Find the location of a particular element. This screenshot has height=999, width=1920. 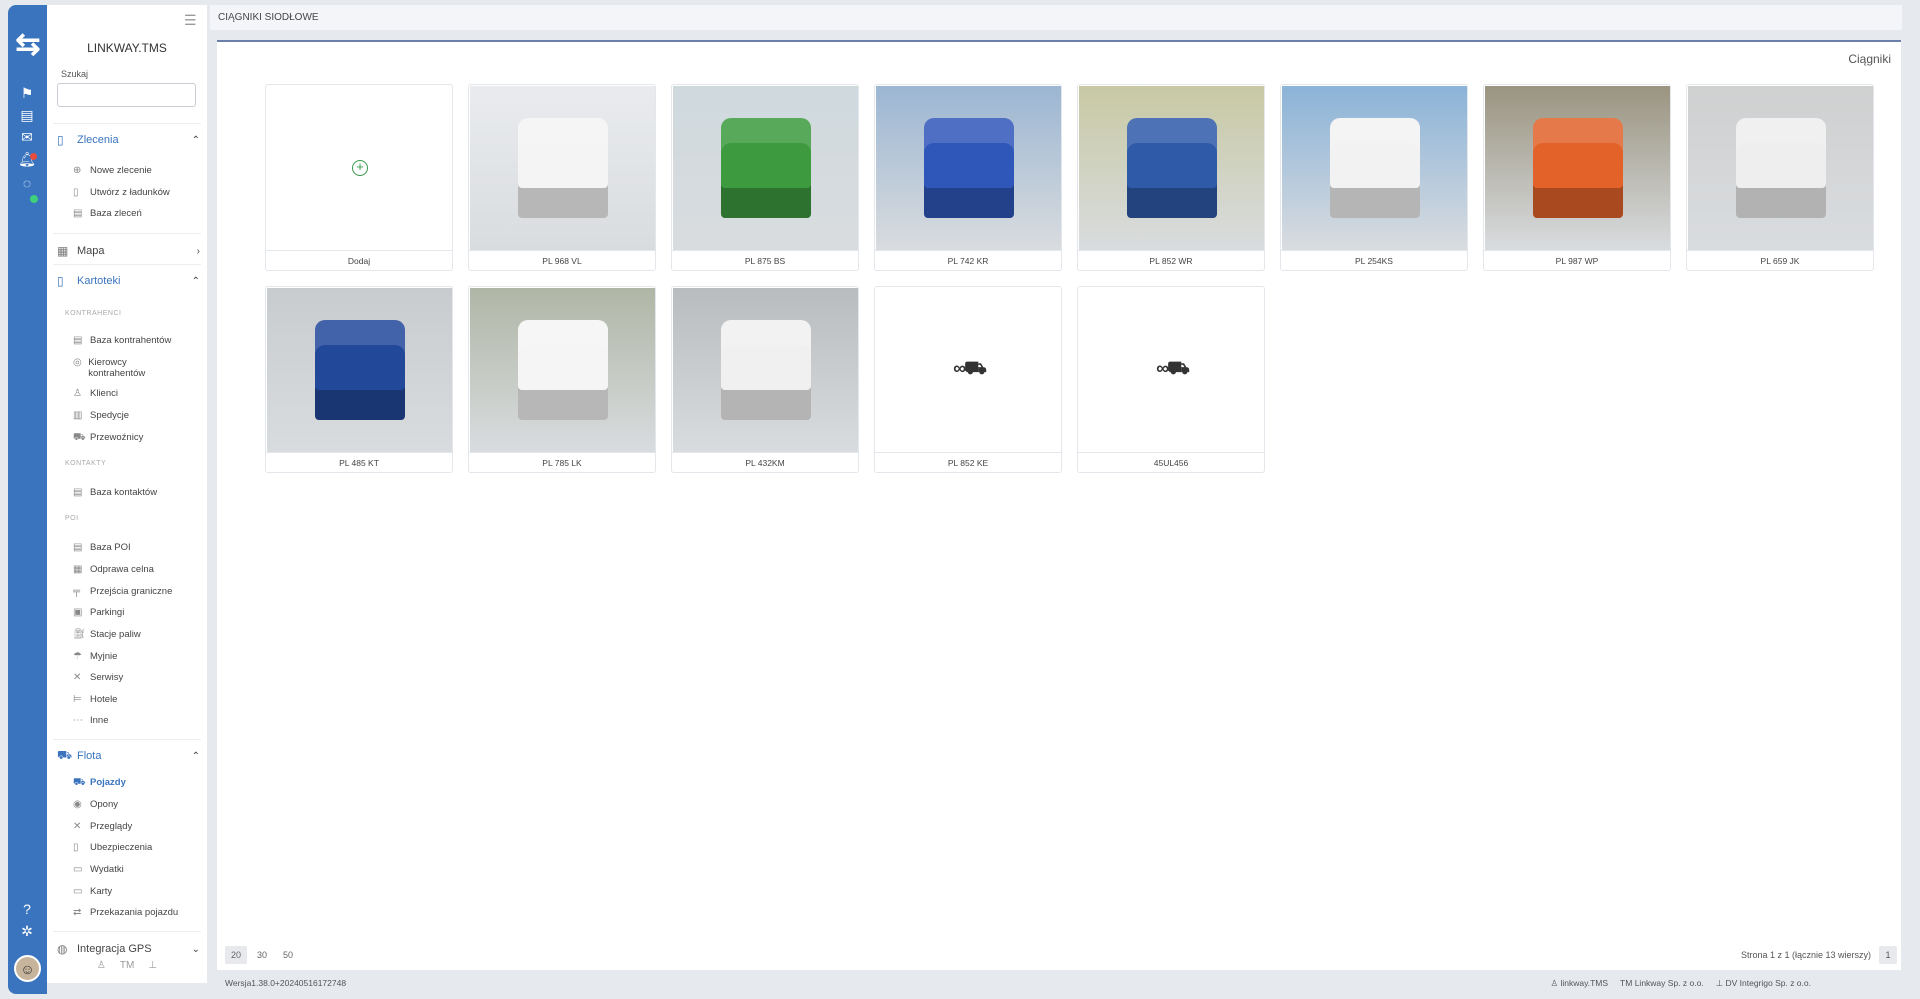

version-label: Wersja1.38.0+20240516172748 is located at coordinates (286, 983).